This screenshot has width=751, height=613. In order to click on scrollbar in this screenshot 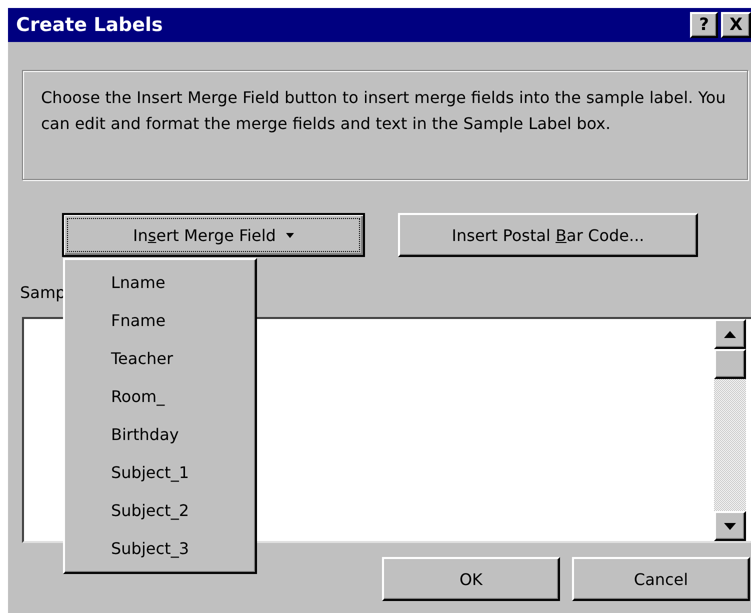, I will do `click(730, 430)`.